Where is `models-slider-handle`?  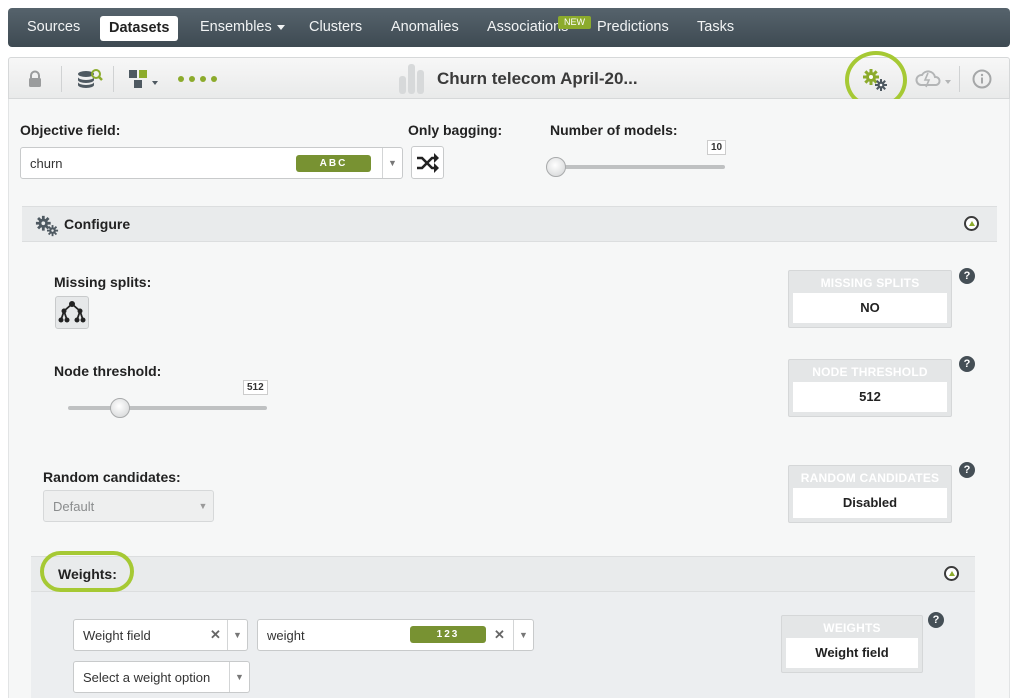
models-slider-handle is located at coordinates (556, 167).